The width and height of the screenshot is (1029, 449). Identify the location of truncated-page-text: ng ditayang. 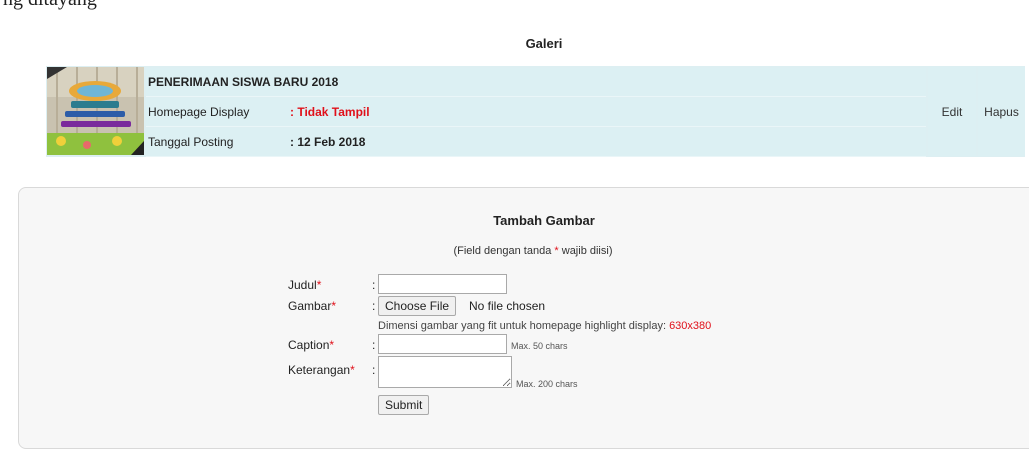
(50, 5).